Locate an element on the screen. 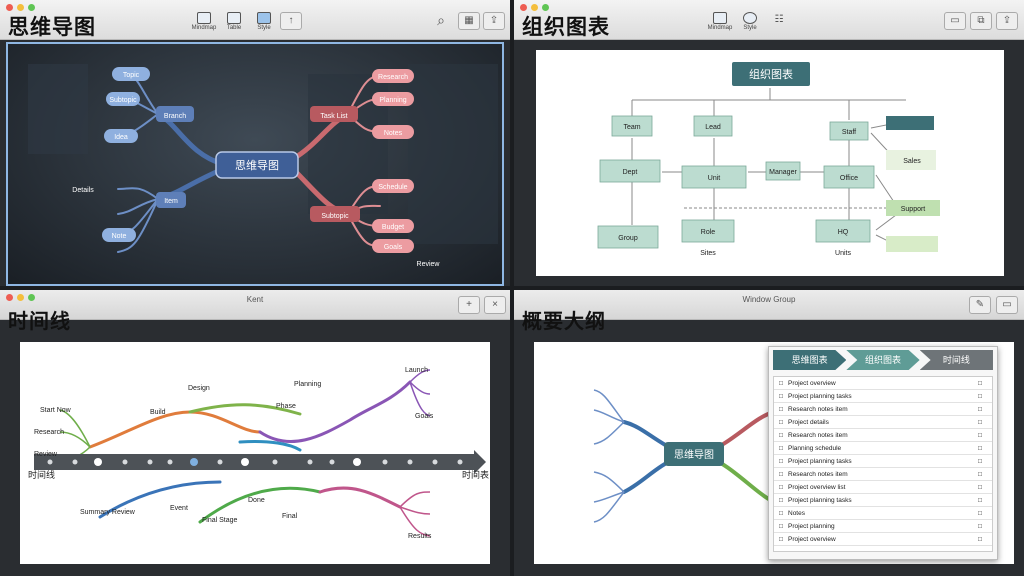 Image resolution: width=1024 pixels, height=576 pixels. org-node: Office is located at coordinates (849, 178).